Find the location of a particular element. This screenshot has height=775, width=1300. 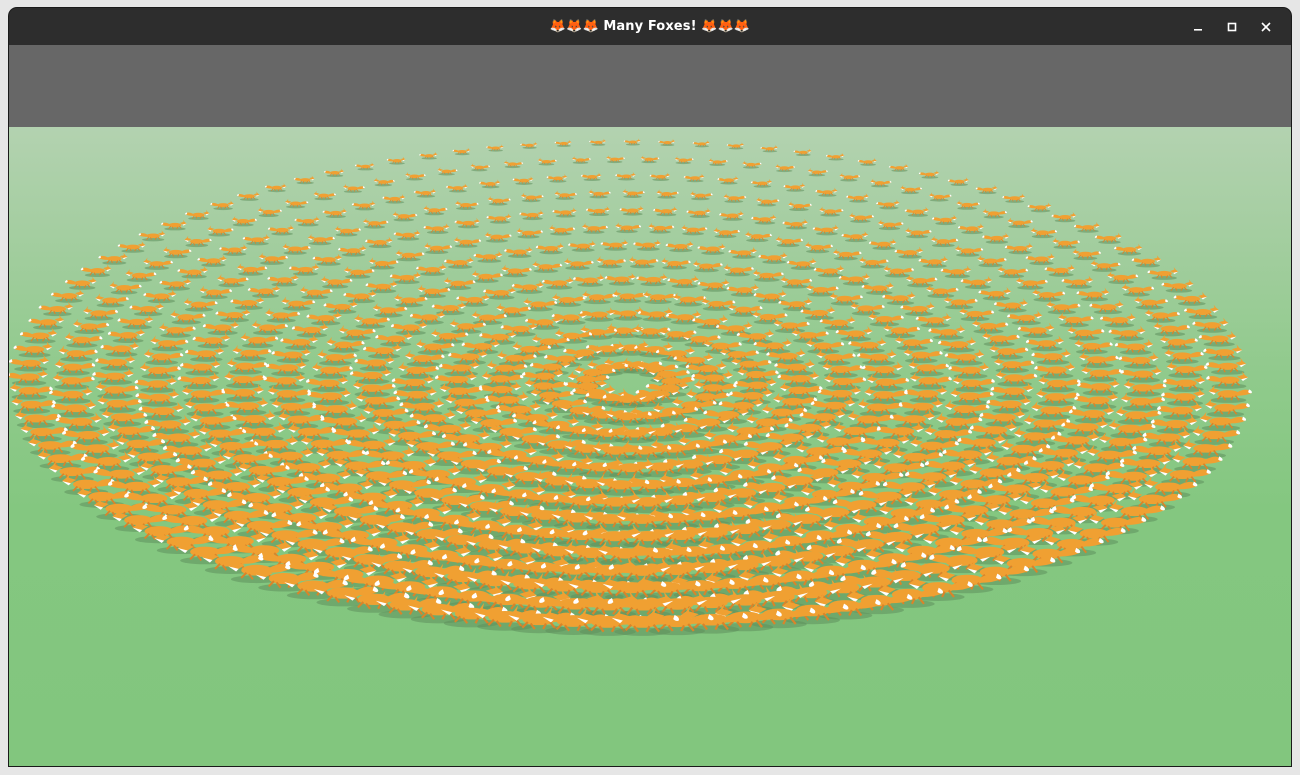

maximize-icon is located at coordinates (1232, 26).